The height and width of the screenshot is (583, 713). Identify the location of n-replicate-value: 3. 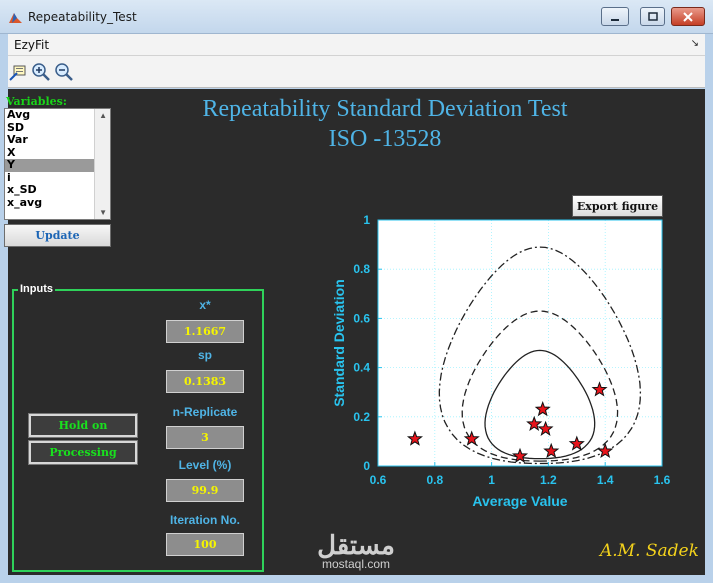
(205, 437).